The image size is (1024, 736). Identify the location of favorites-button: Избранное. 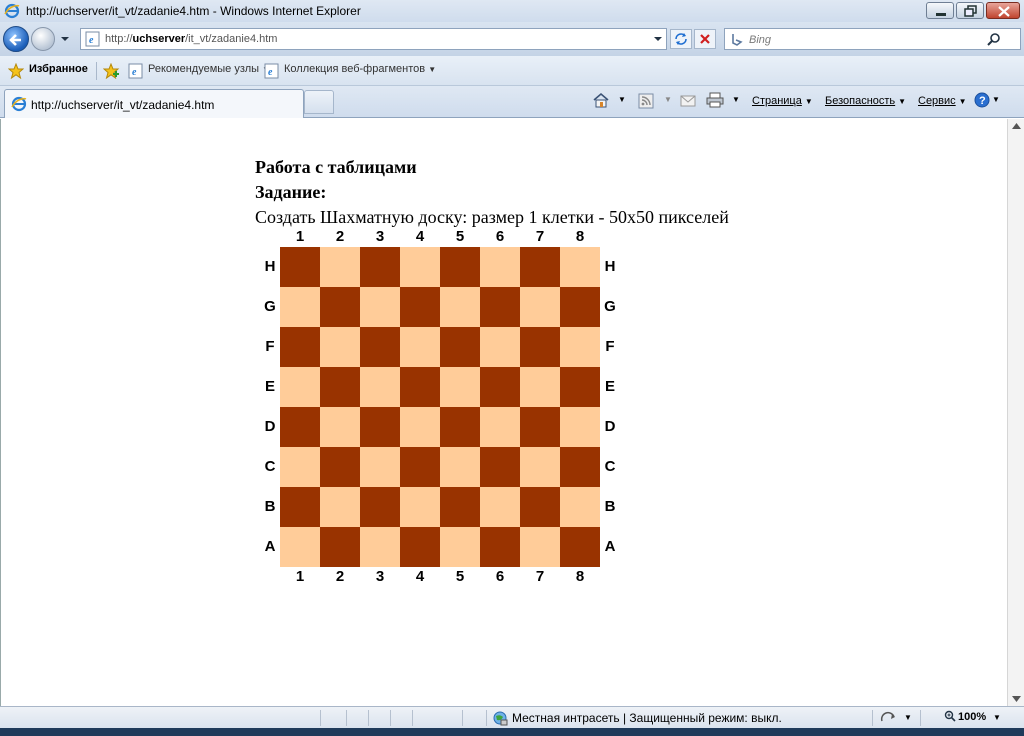
(58, 69).